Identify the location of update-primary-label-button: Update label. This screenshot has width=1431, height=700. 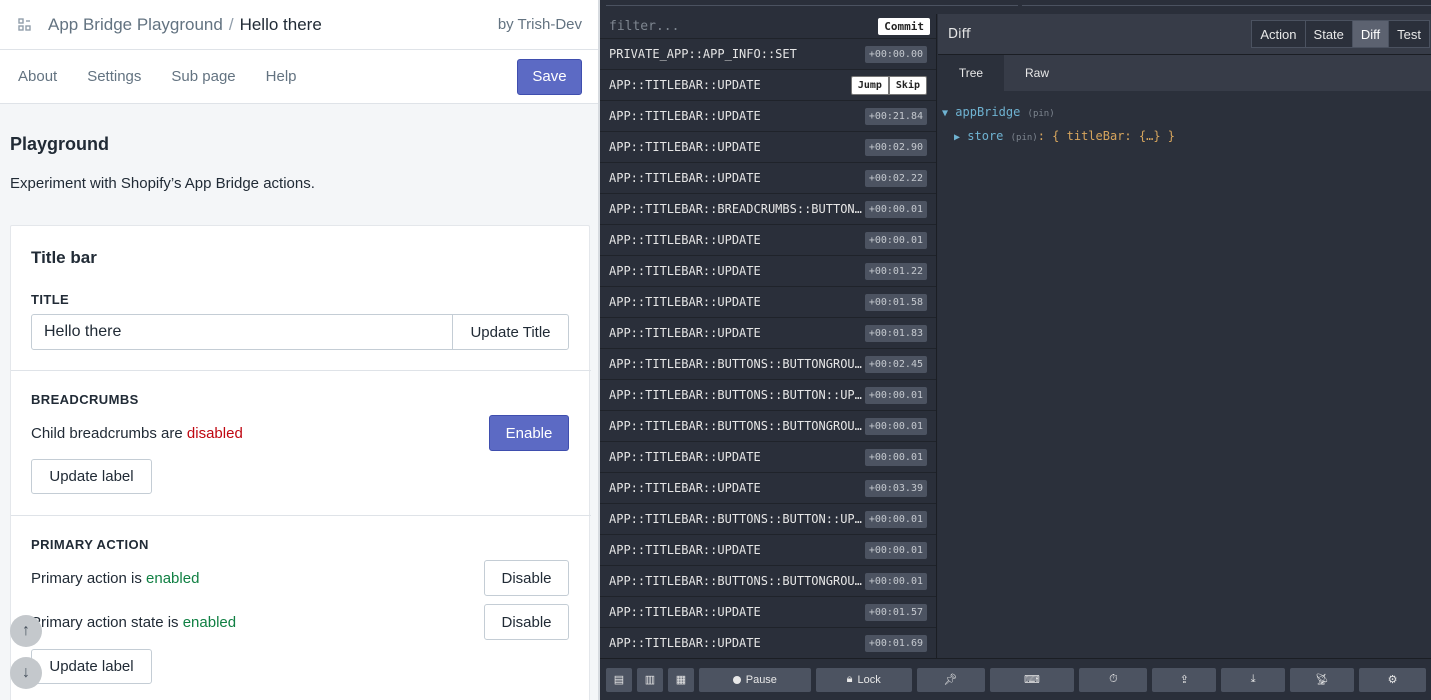
(91, 666).